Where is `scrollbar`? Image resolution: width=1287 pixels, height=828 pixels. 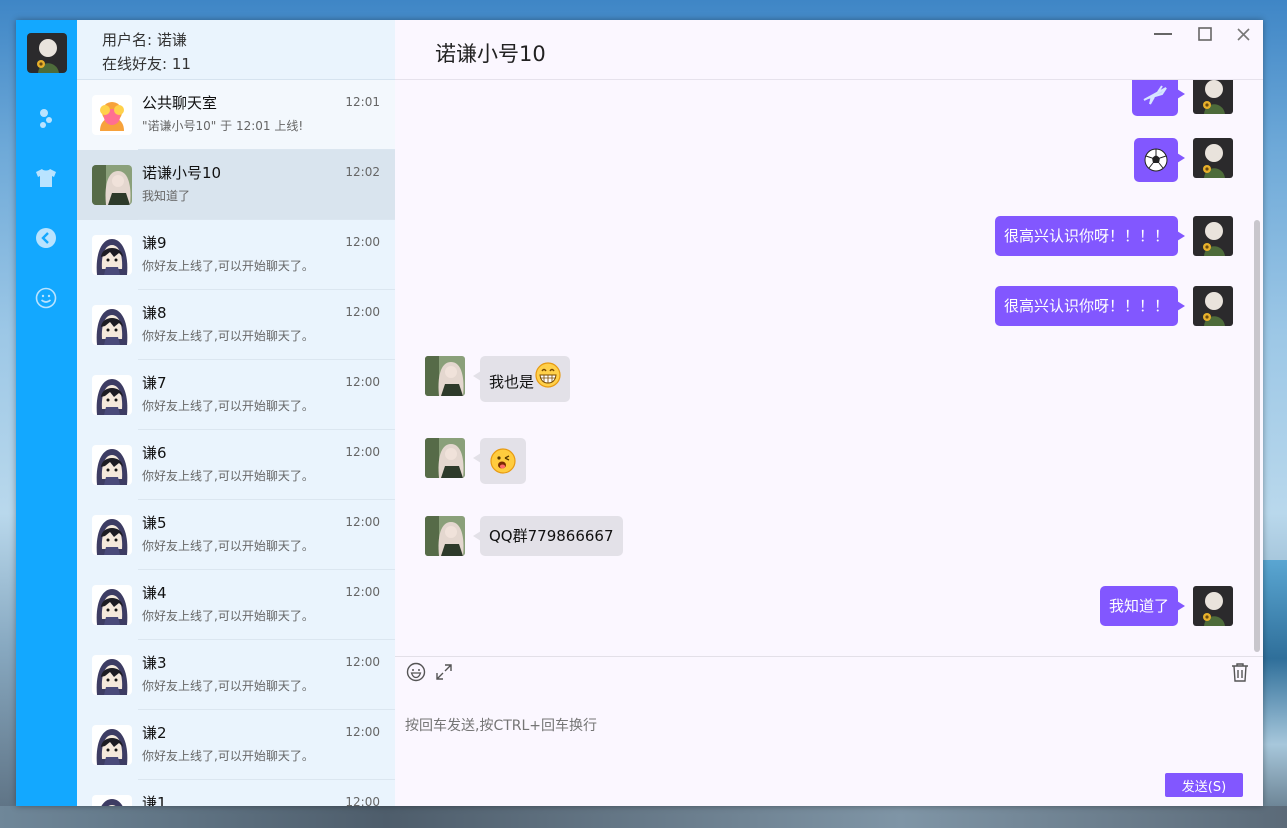
scrollbar is located at coordinates (1257, 436).